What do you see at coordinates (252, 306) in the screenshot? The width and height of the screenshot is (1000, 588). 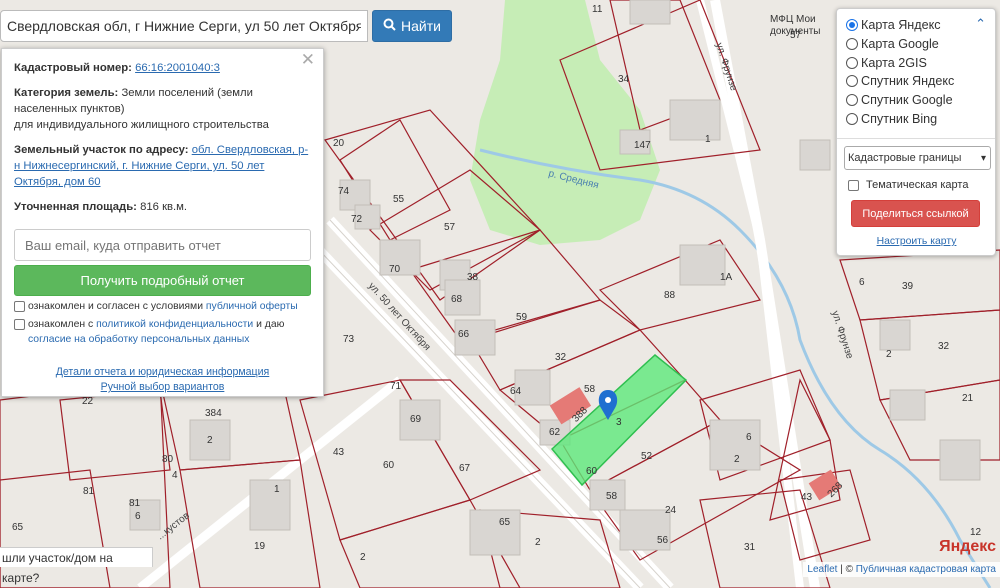 I see `public-offer-link: публичной оферты` at bounding box center [252, 306].